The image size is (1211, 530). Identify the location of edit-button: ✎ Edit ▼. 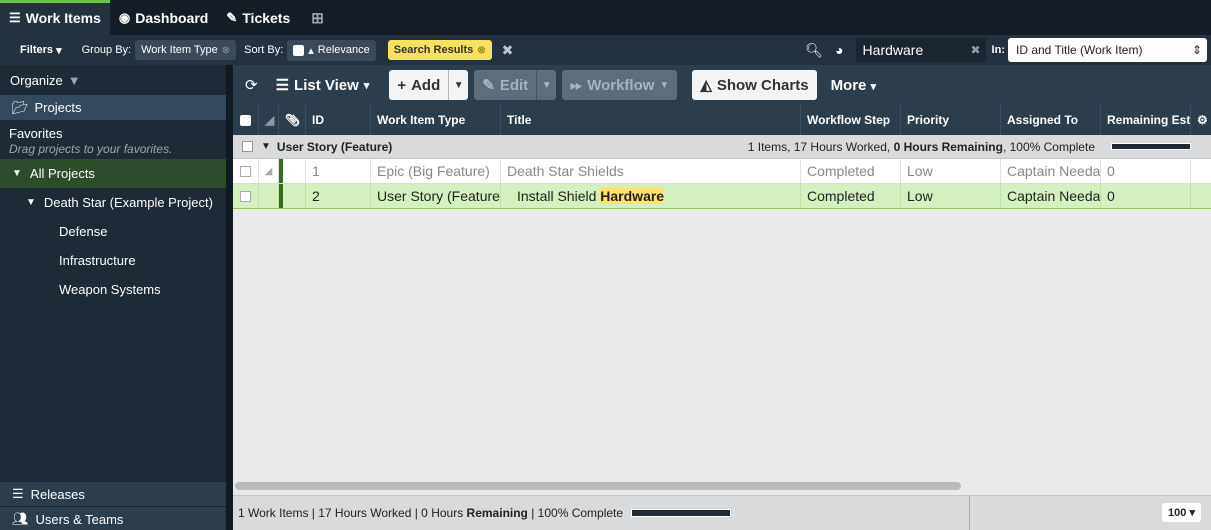
(515, 85).